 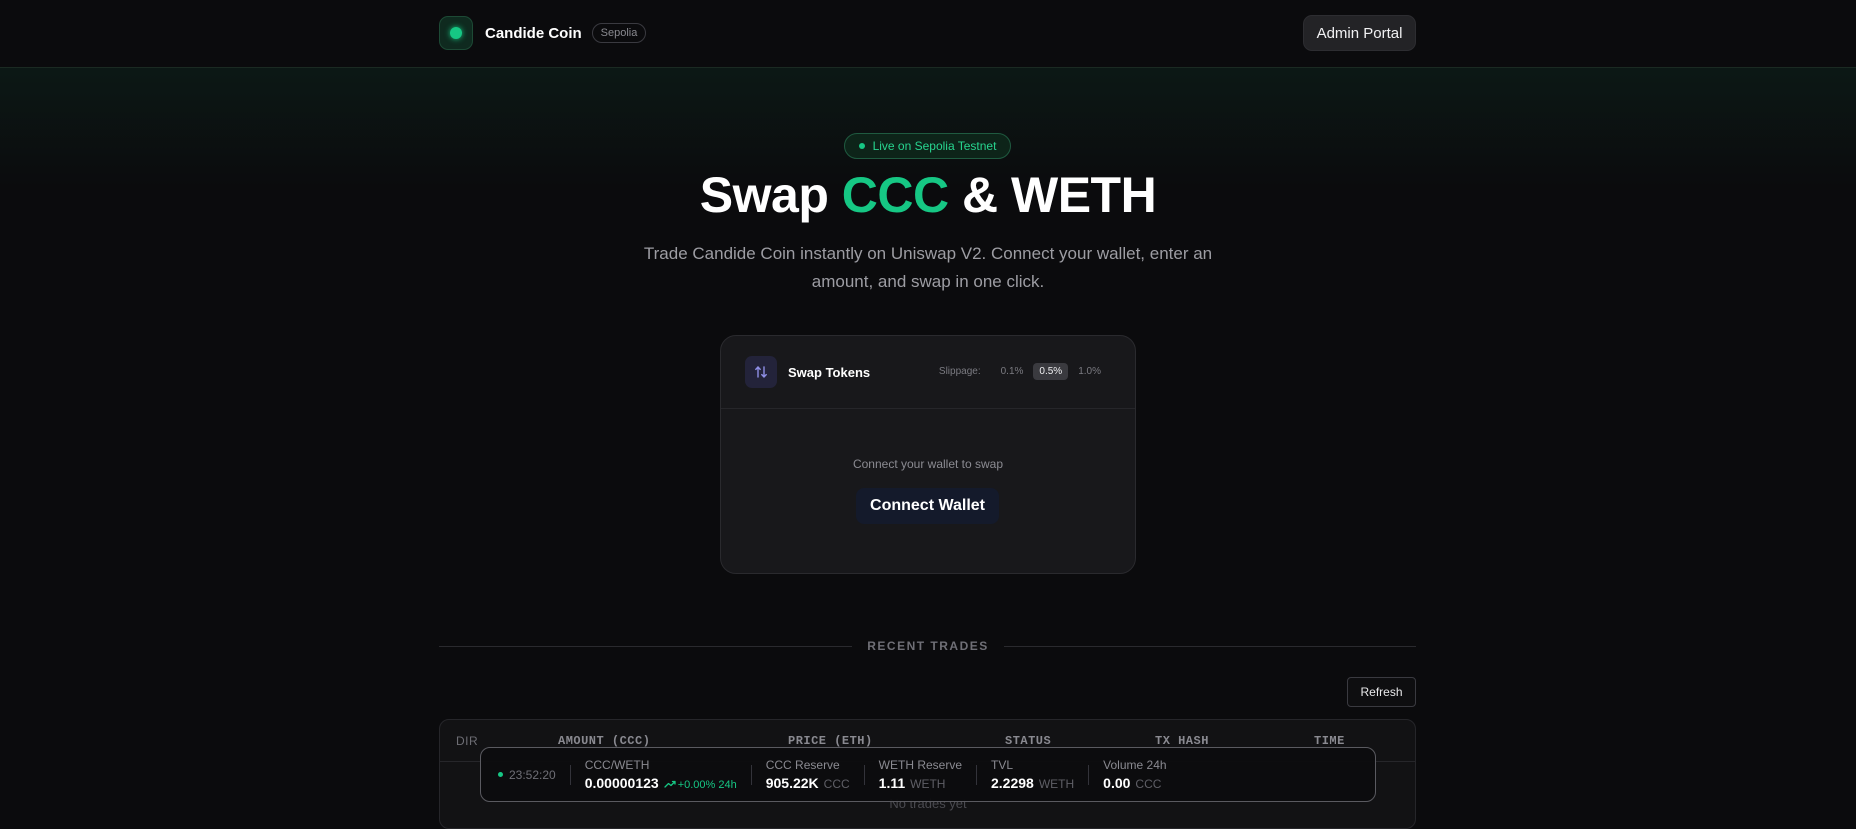 I want to click on ticker-time: 23:52:20, so click(x=527, y=775).